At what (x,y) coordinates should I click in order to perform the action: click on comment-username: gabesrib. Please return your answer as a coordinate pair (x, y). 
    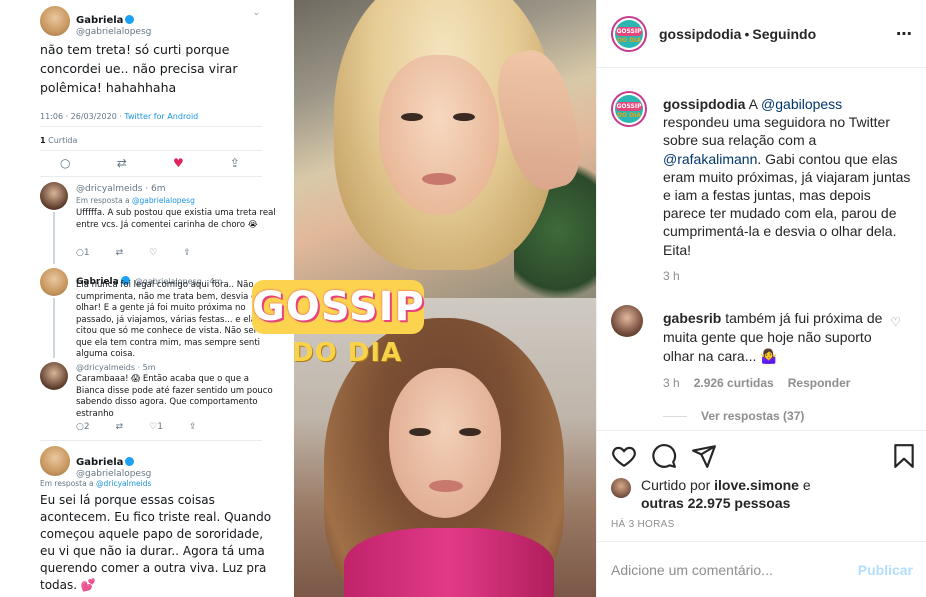
    Looking at the image, I should click on (692, 318).